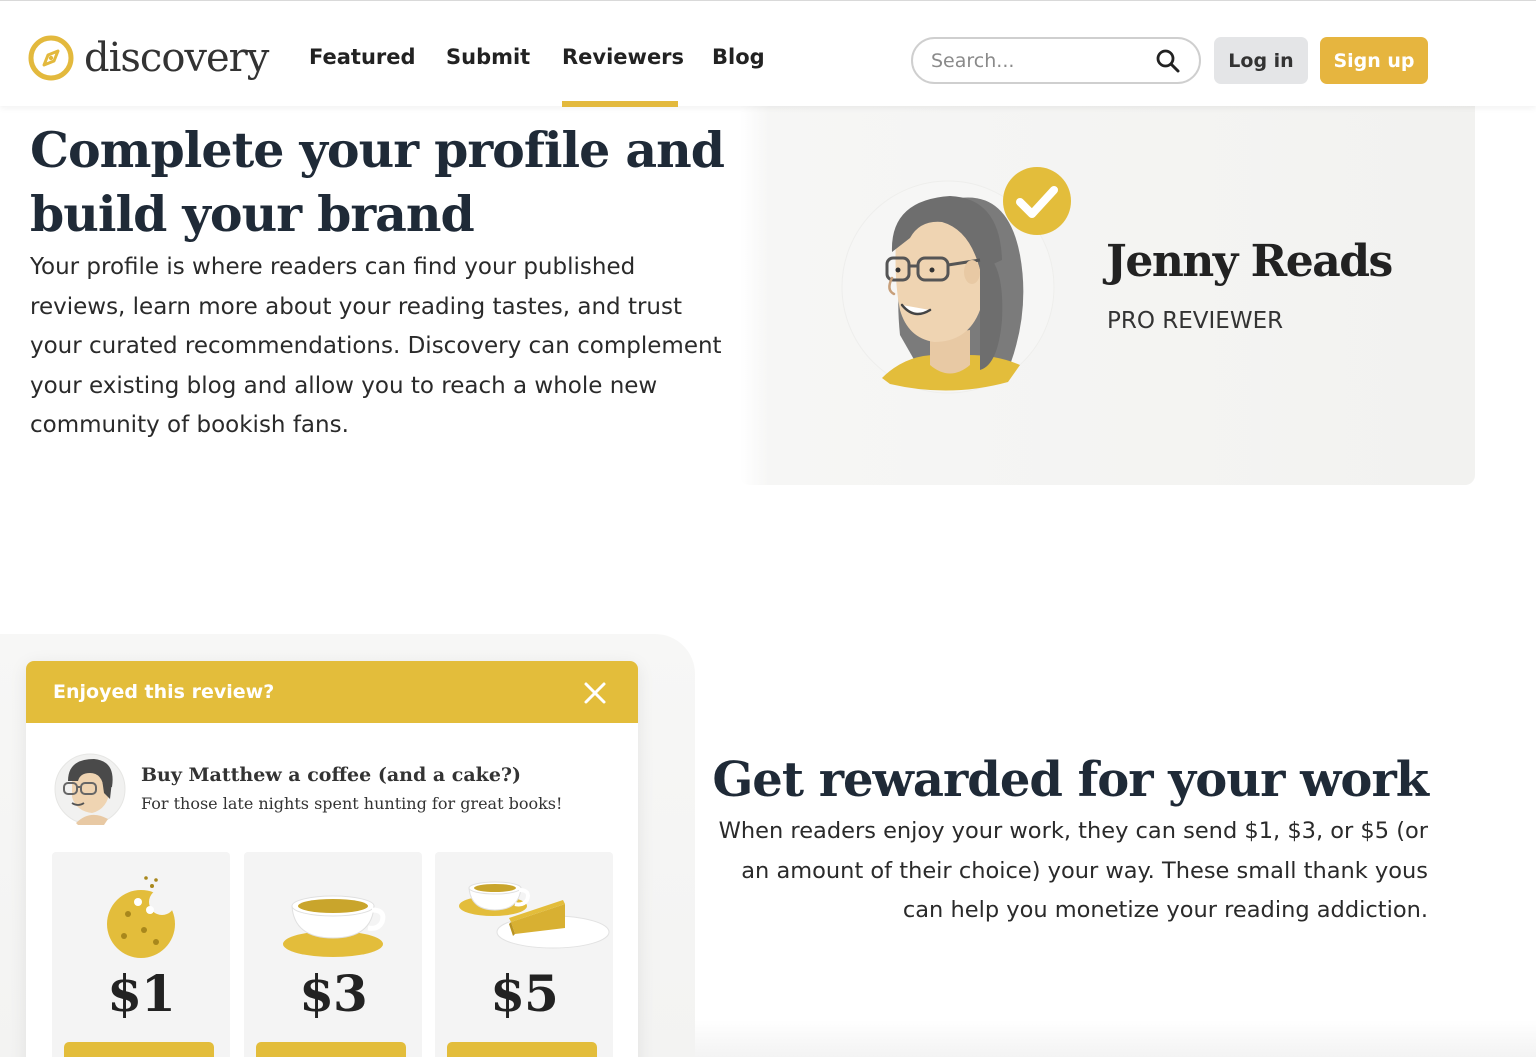  What do you see at coordinates (534, 915) in the screenshot?
I see `coffee-and-cake-icon` at bounding box center [534, 915].